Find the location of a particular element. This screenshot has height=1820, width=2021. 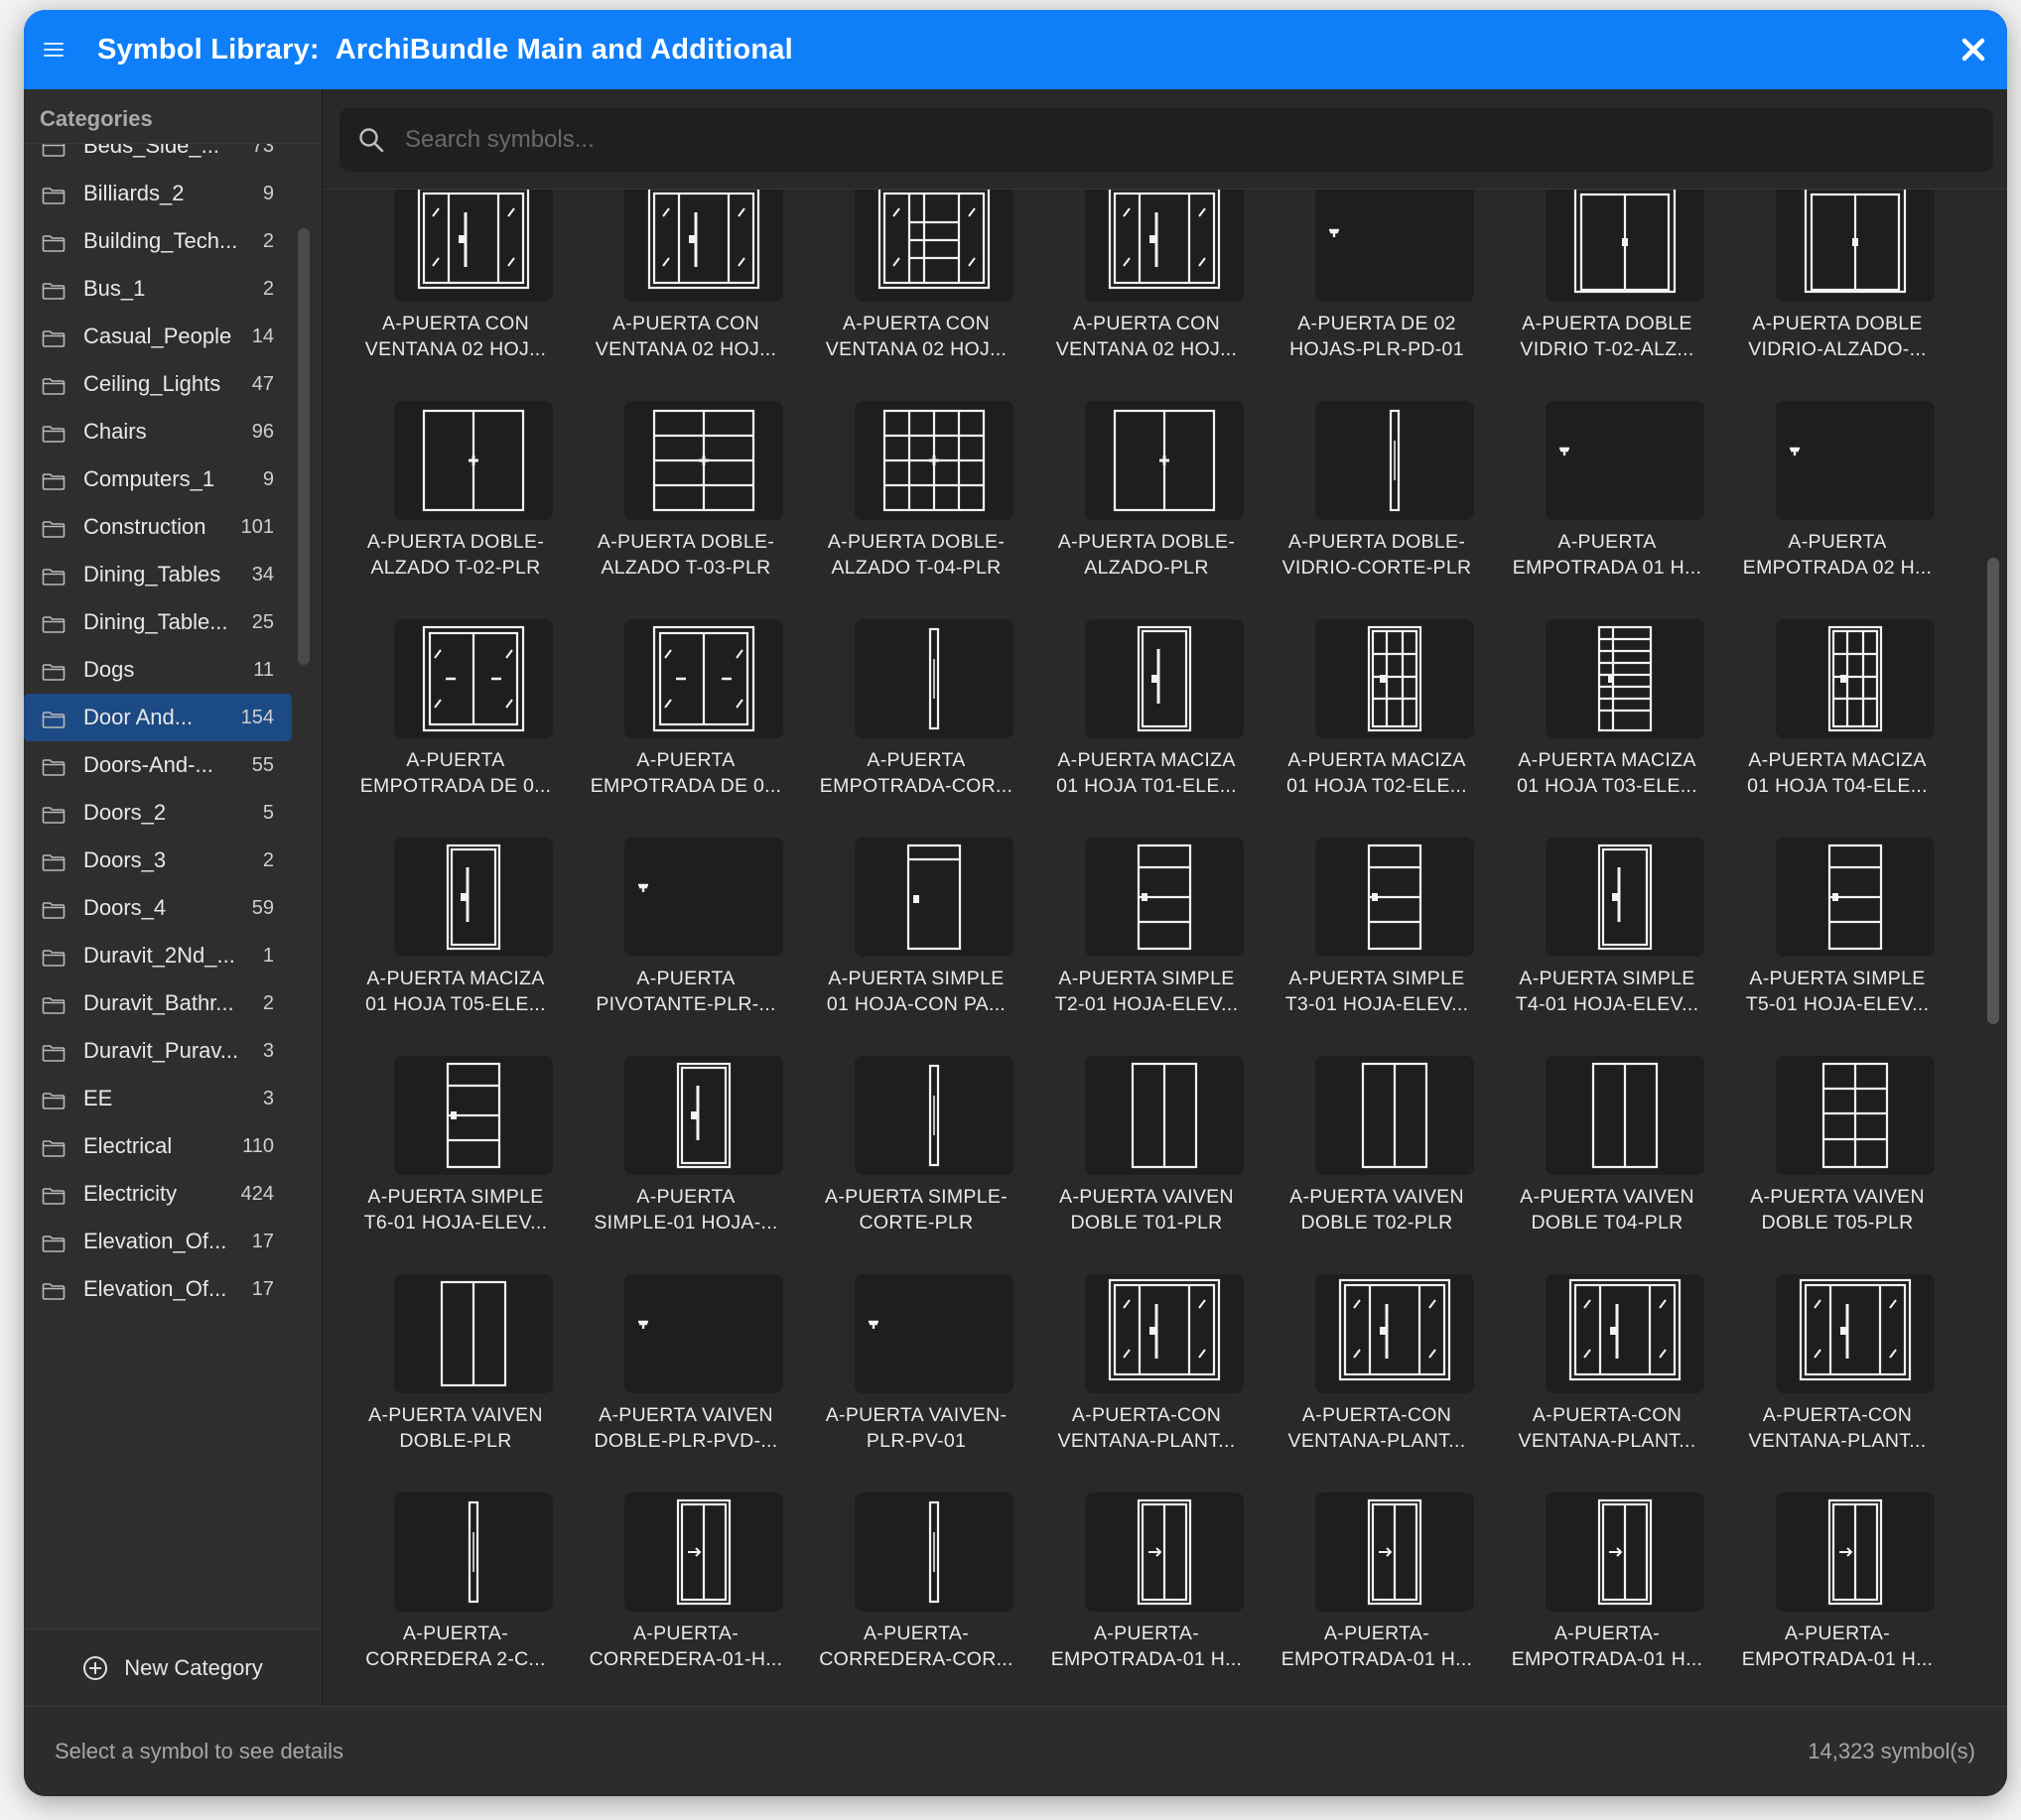

sidebar-item-category: Electrical 110 is located at coordinates (158, 1146).